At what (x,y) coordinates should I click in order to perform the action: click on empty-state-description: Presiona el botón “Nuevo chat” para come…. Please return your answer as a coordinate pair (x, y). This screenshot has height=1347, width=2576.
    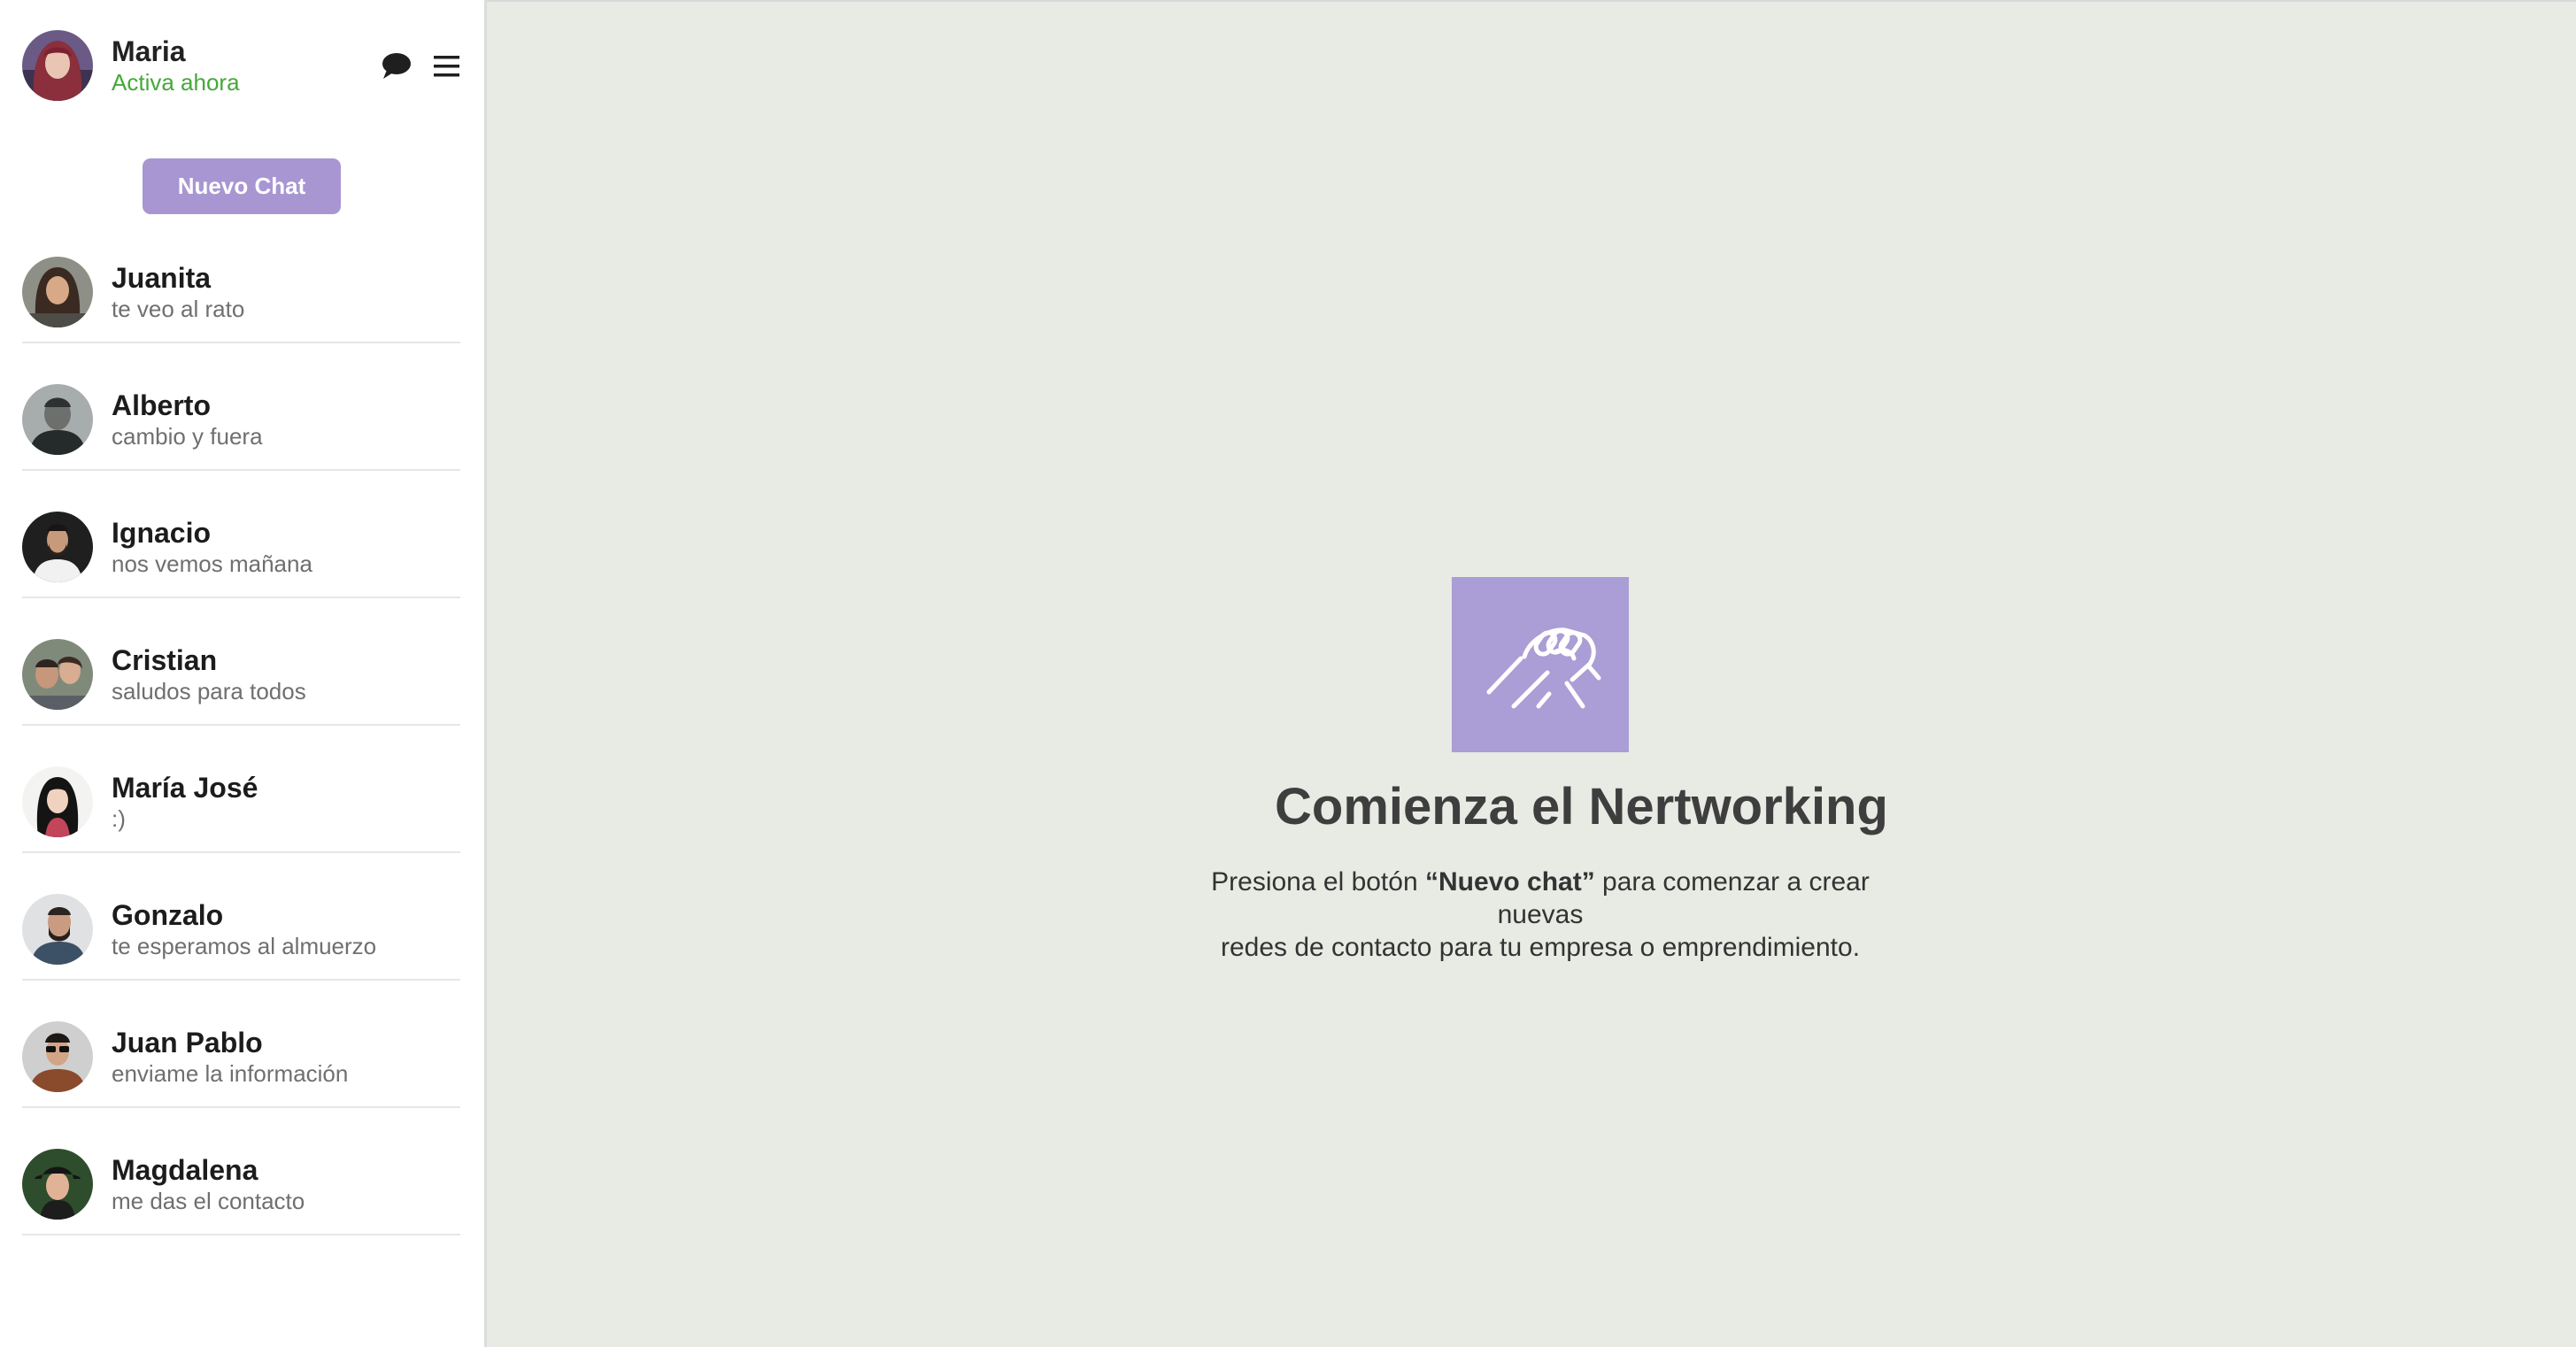
    Looking at the image, I should click on (1540, 915).